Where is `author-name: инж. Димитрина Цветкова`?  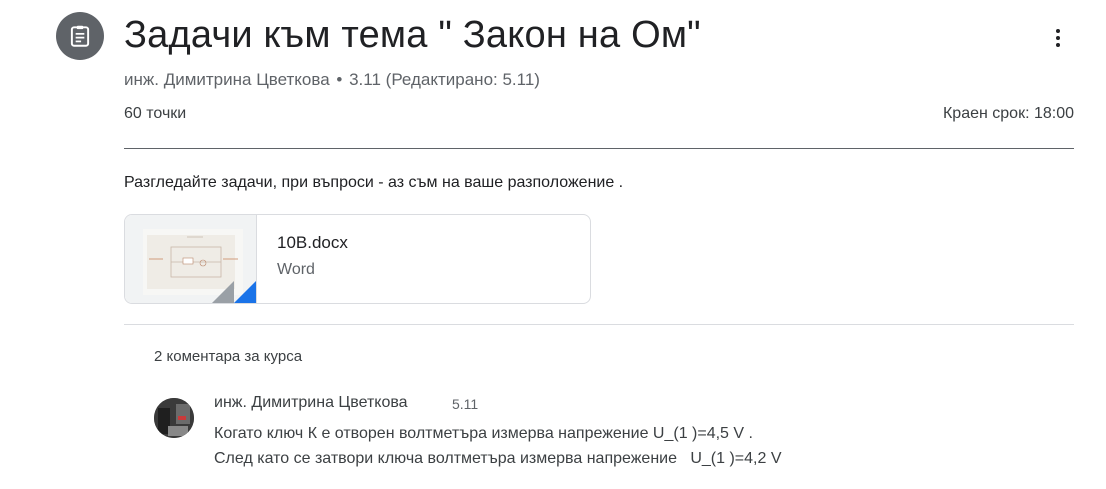 author-name: инж. Димитрина Цветкова is located at coordinates (227, 79).